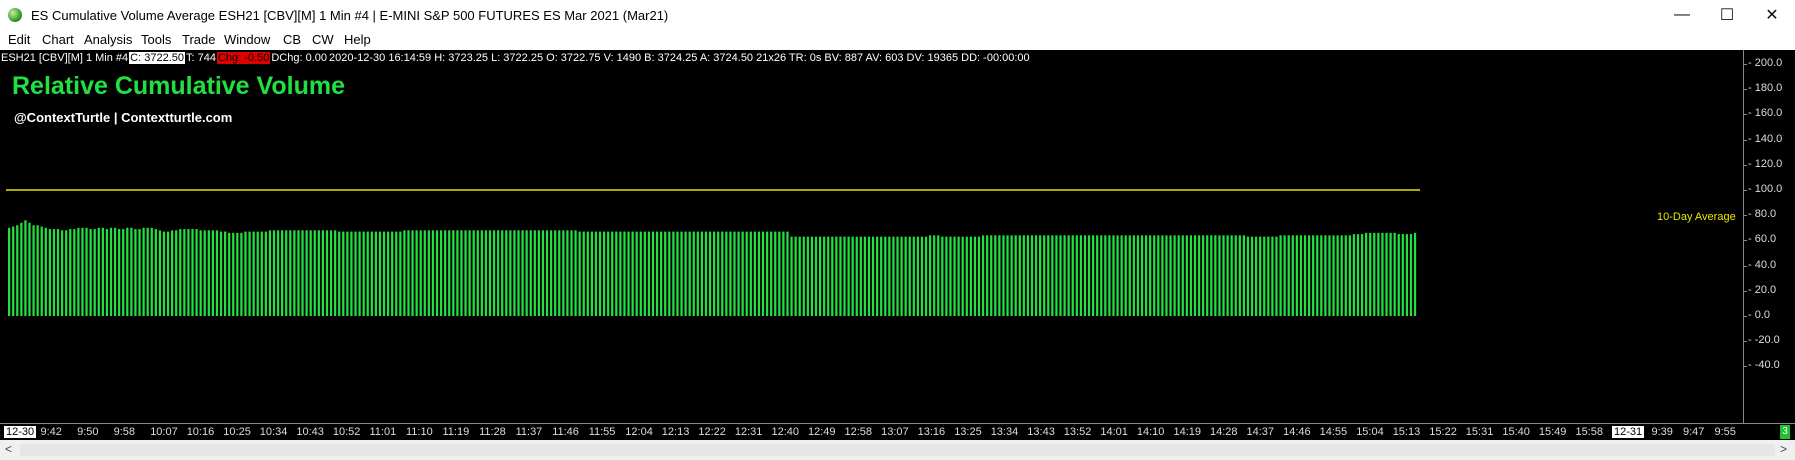 The height and width of the screenshot is (460, 1795). I want to click on menu-tools: Tools, so click(156, 39).